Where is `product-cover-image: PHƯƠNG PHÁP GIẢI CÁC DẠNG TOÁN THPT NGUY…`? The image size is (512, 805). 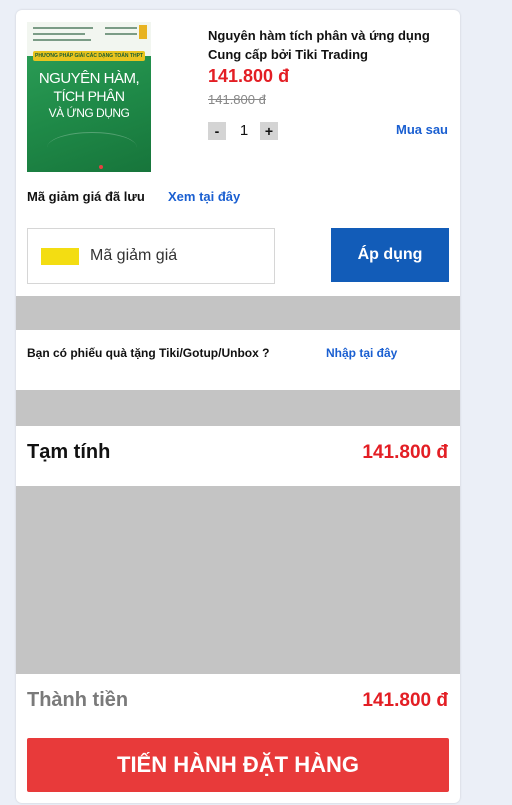
product-cover-image: PHƯƠNG PHÁP GIẢI CÁC DẠNG TOÁN THPT NGUY… is located at coordinates (89, 97).